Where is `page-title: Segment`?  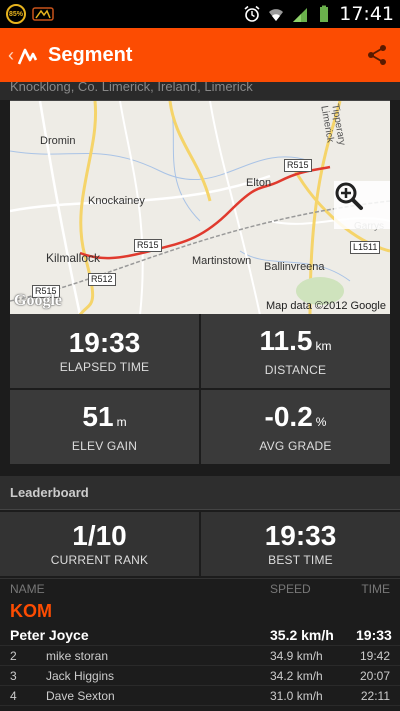
page-title: Segment is located at coordinates (90, 54).